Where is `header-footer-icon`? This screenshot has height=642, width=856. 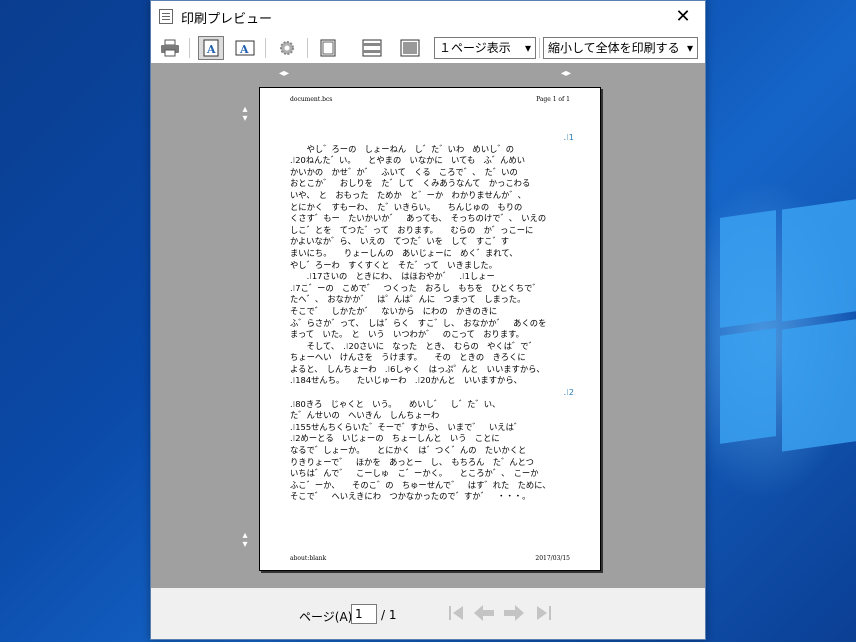 header-footer-icon is located at coordinates (372, 48).